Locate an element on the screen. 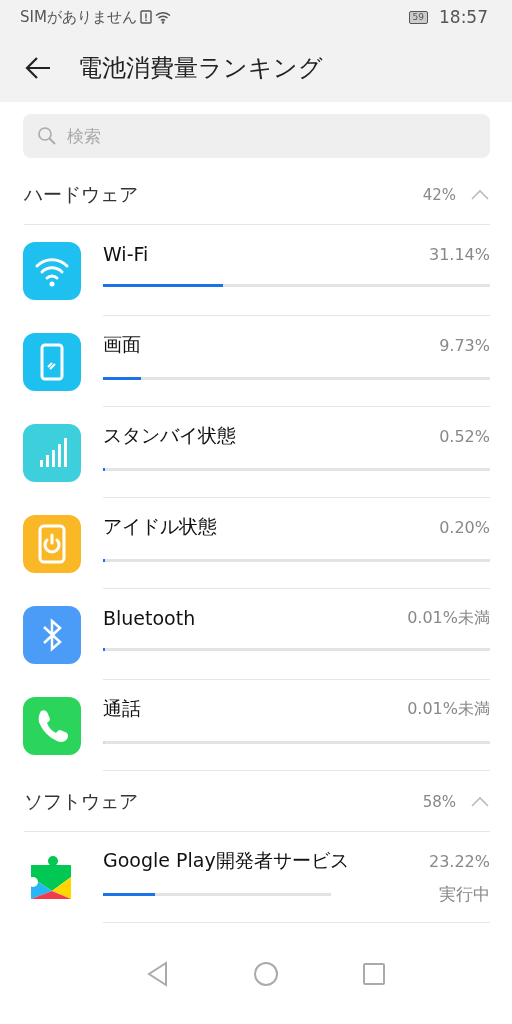 This screenshot has width=512, height=1024. page-title: 電池消費量ランキング is located at coordinates (200, 68).